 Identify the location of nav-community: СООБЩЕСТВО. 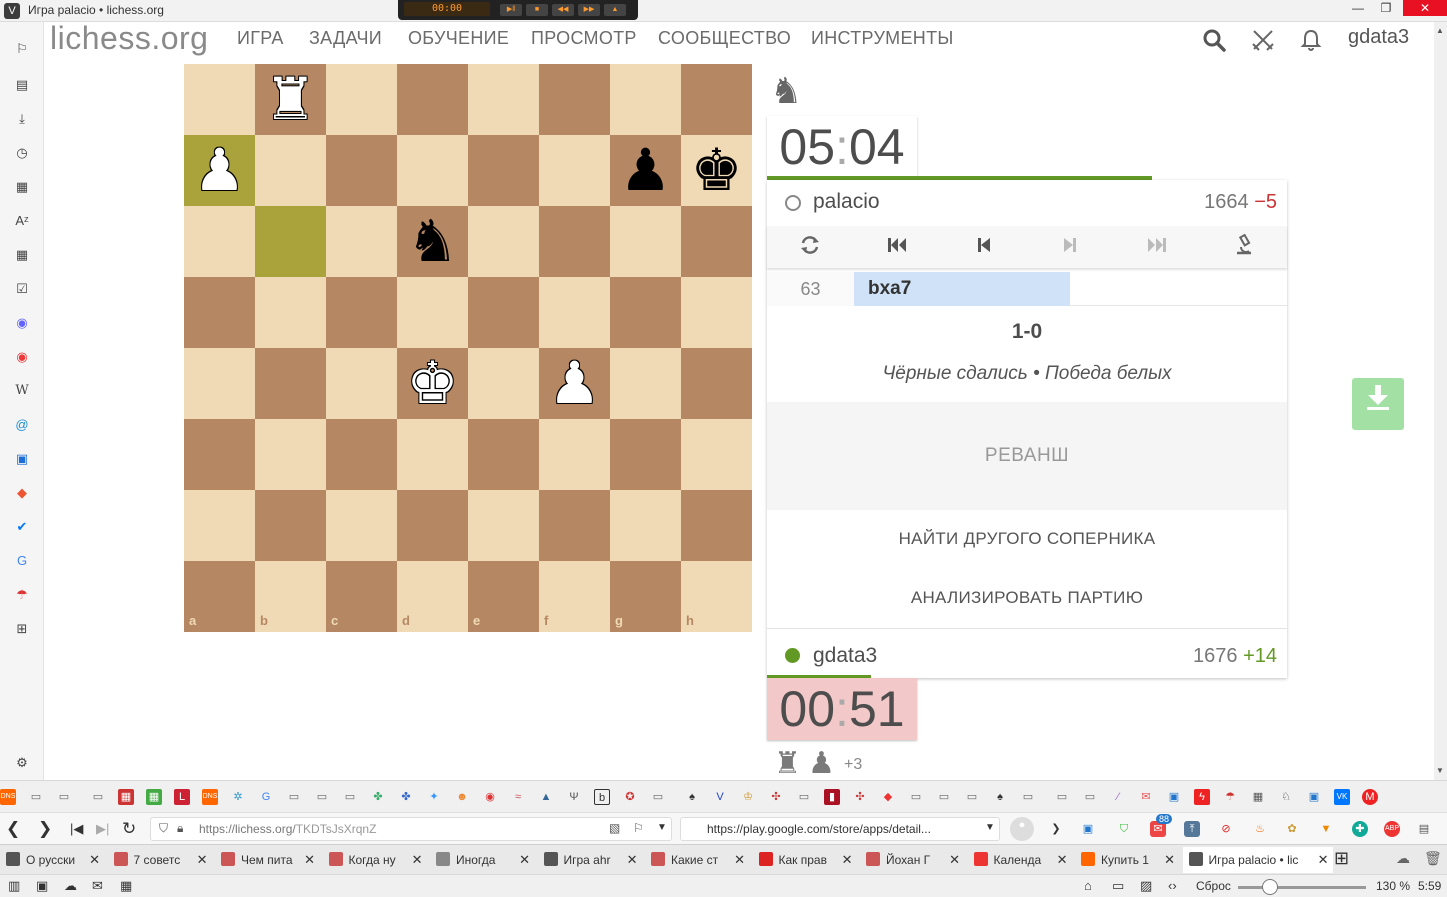
(724, 38).